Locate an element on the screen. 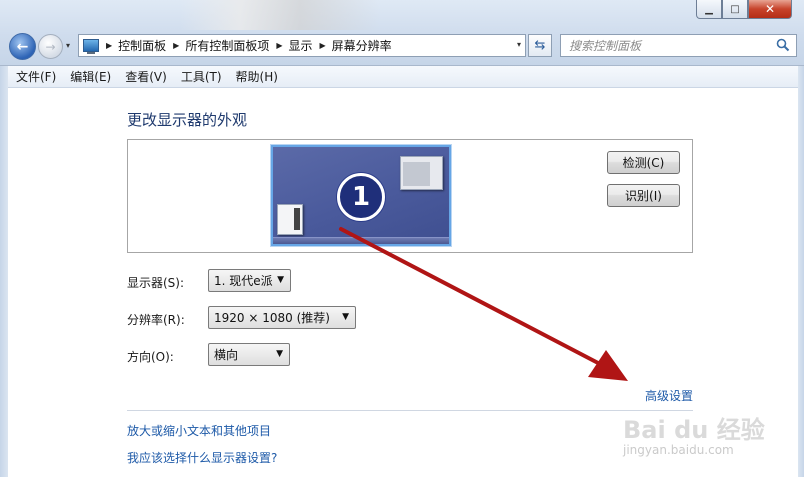 The height and width of the screenshot is (477, 804). menu-file: 文件(F) is located at coordinates (36, 76).